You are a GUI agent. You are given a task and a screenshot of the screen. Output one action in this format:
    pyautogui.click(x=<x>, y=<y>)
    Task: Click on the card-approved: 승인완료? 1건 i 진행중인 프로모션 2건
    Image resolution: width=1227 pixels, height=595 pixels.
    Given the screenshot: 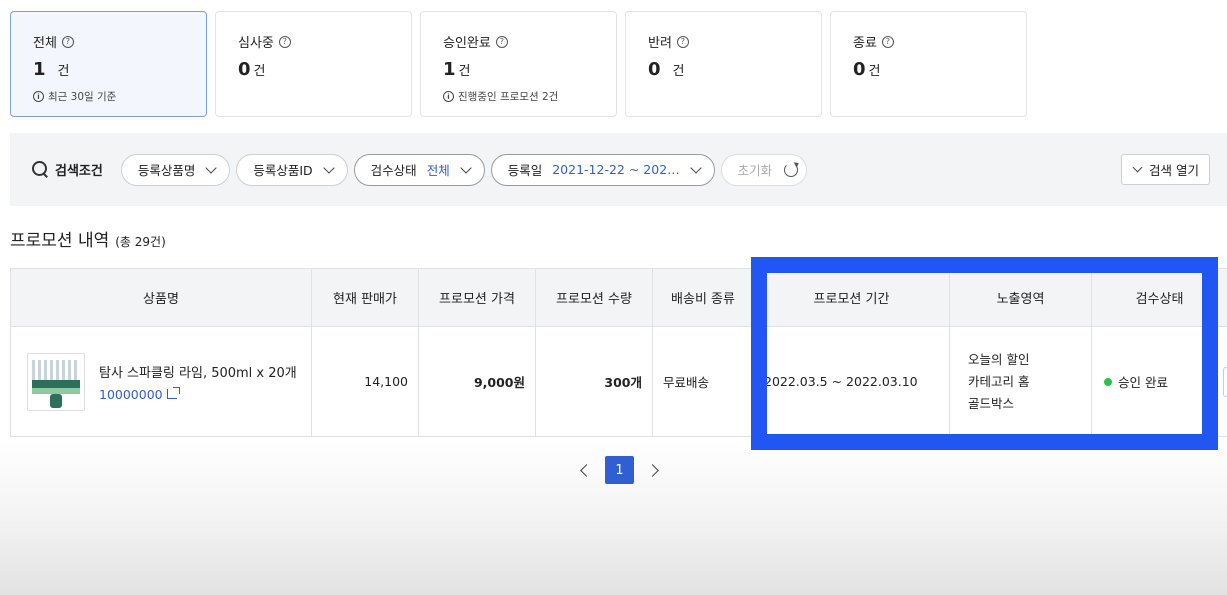 What is the action you would take?
    pyautogui.click(x=518, y=64)
    